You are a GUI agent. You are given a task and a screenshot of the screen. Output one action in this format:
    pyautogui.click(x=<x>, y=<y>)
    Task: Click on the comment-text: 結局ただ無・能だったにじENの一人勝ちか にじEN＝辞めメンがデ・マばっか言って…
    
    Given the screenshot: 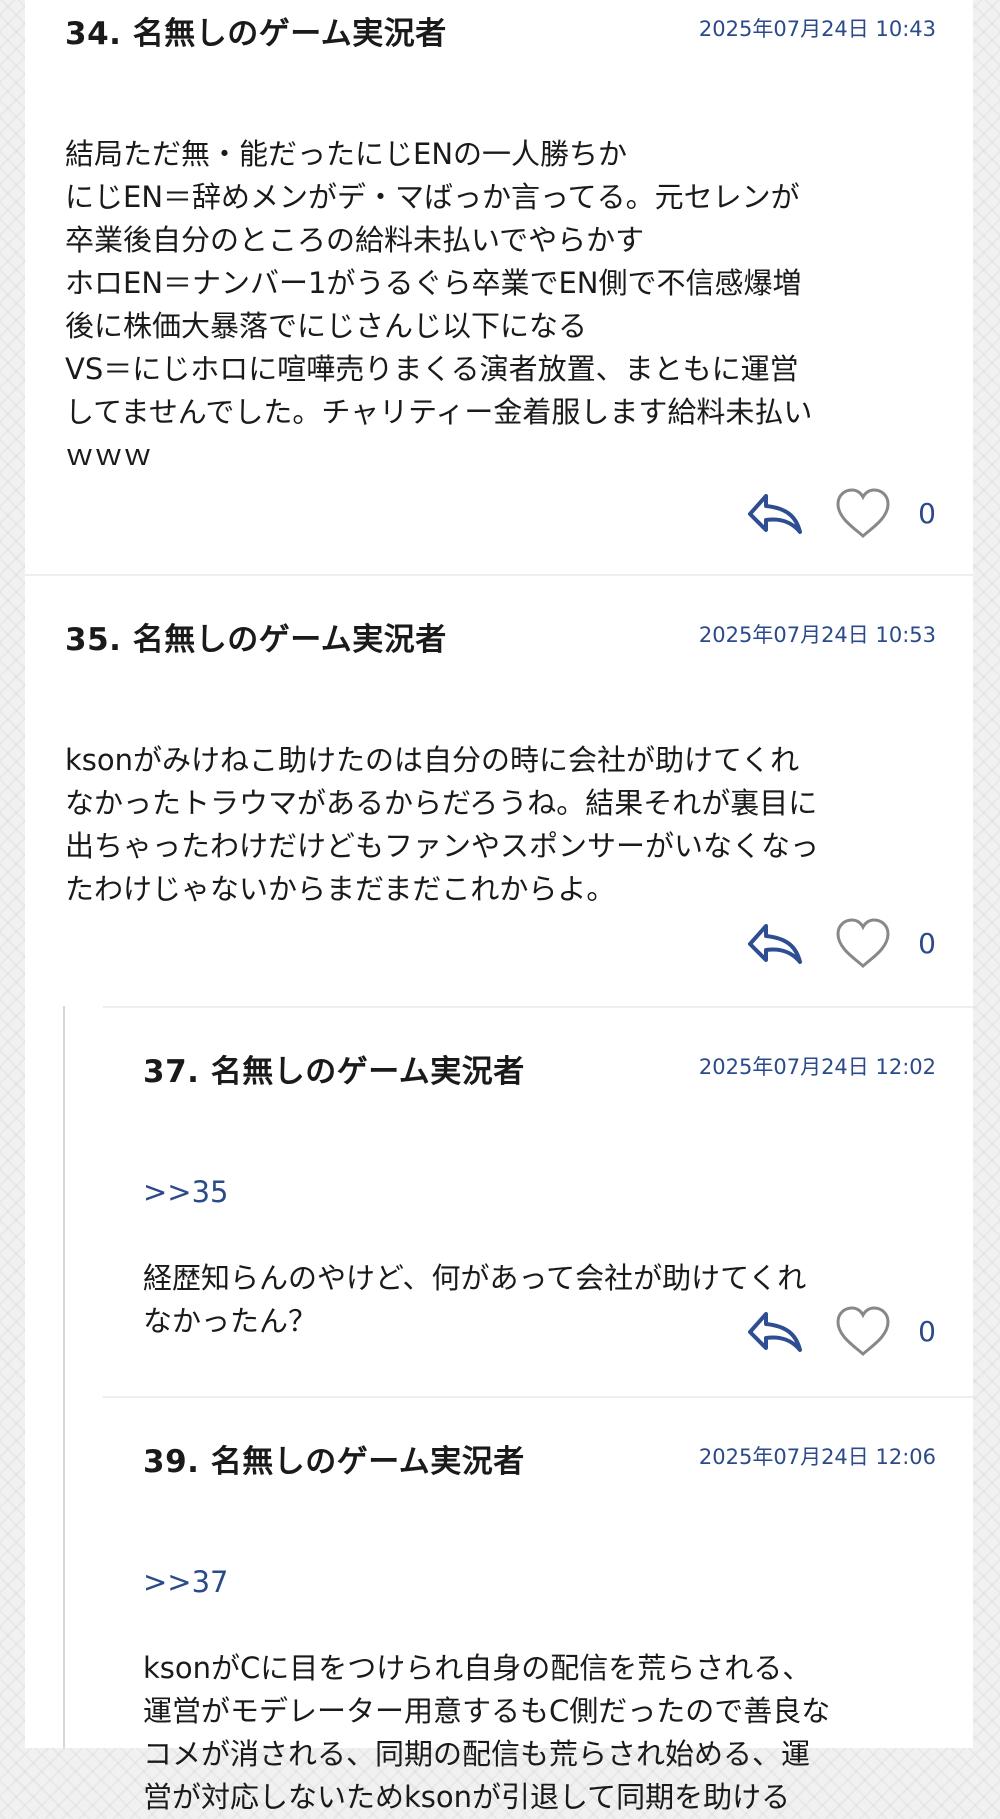 What is the action you would take?
    pyautogui.click(x=439, y=304)
    